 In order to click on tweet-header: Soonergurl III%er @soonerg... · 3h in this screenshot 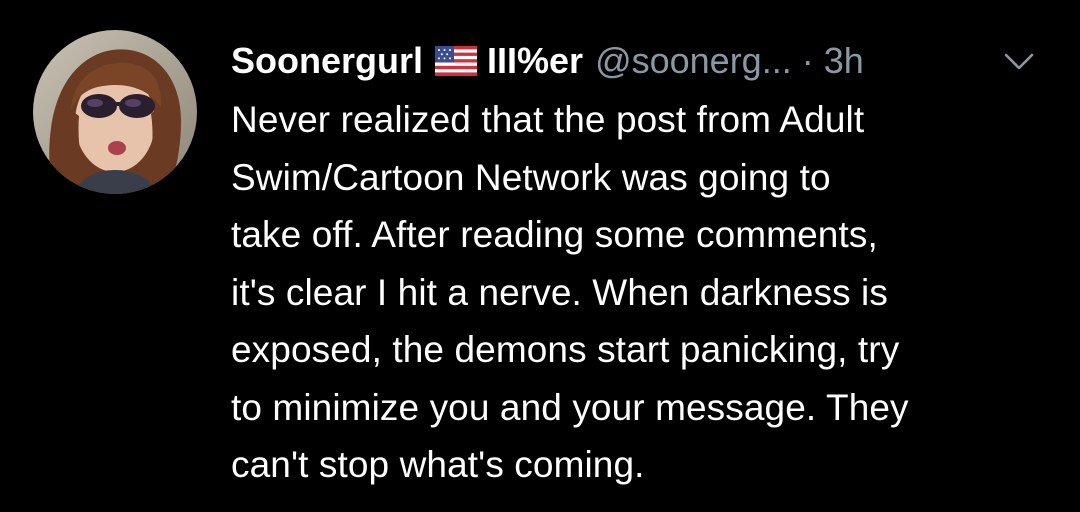, I will do `click(547, 61)`.